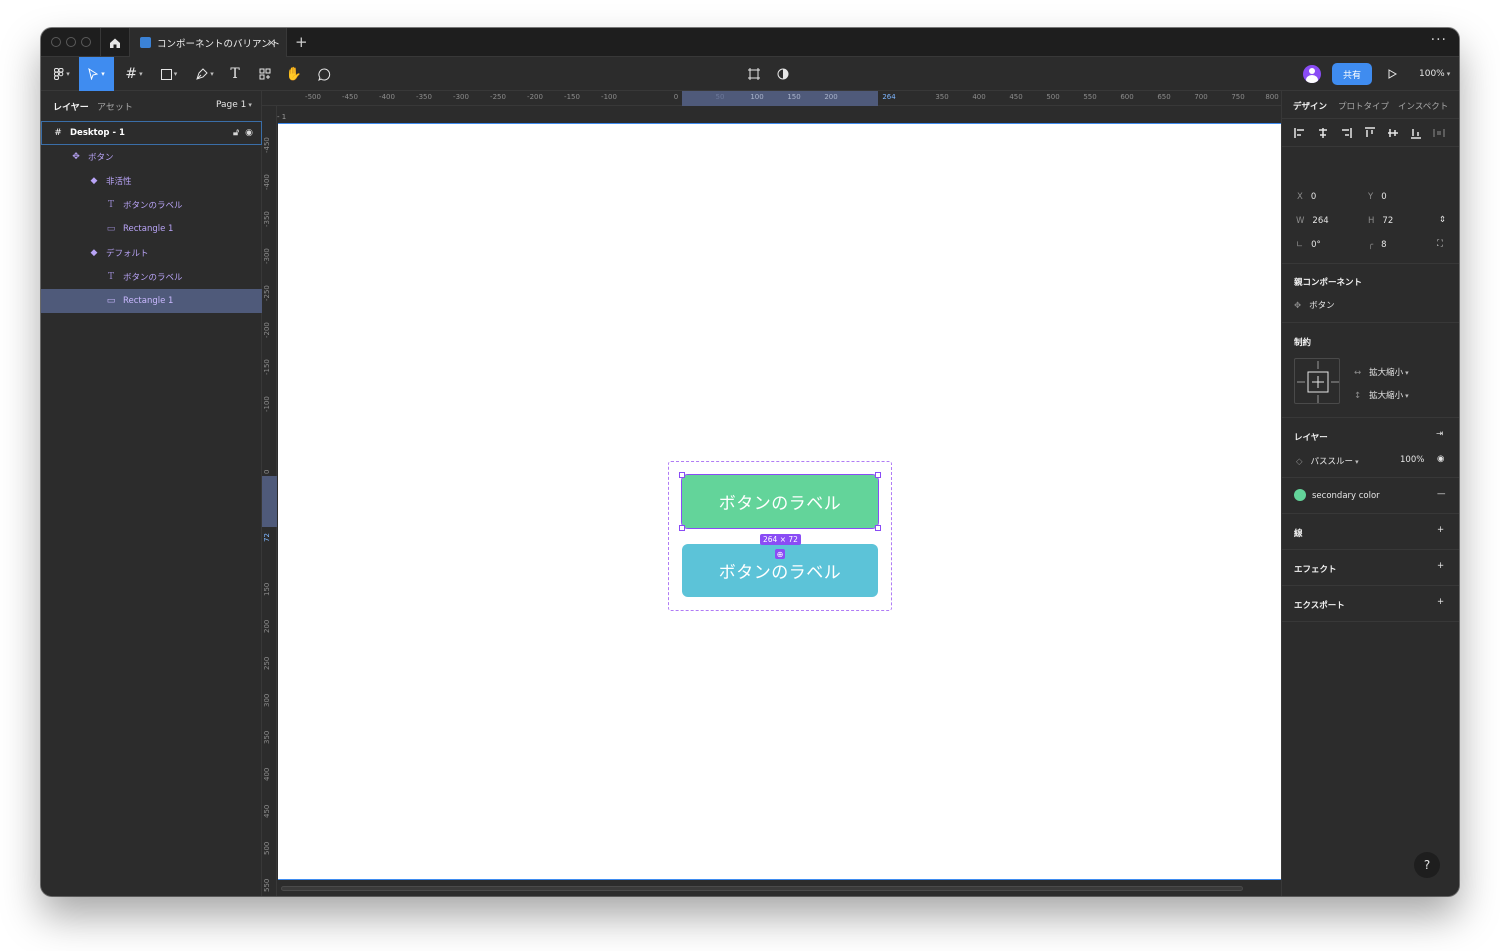 The image size is (1500, 951). What do you see at coordinates (1308, 245) in the screenshot?
I see `rotation-field: ∟ 0°` at bounding box center [1308, 245].